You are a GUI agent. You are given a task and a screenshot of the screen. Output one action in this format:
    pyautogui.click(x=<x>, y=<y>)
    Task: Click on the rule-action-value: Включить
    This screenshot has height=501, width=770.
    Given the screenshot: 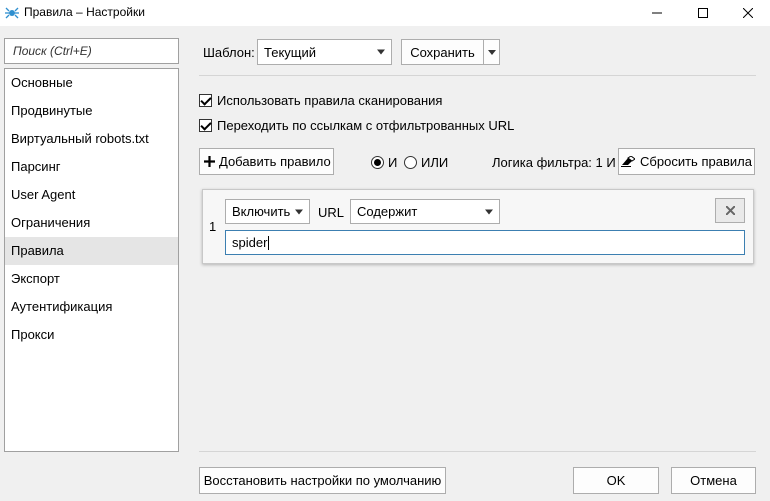 What is the action you would take?
    pyautogui.click(x=261, y=211)
    